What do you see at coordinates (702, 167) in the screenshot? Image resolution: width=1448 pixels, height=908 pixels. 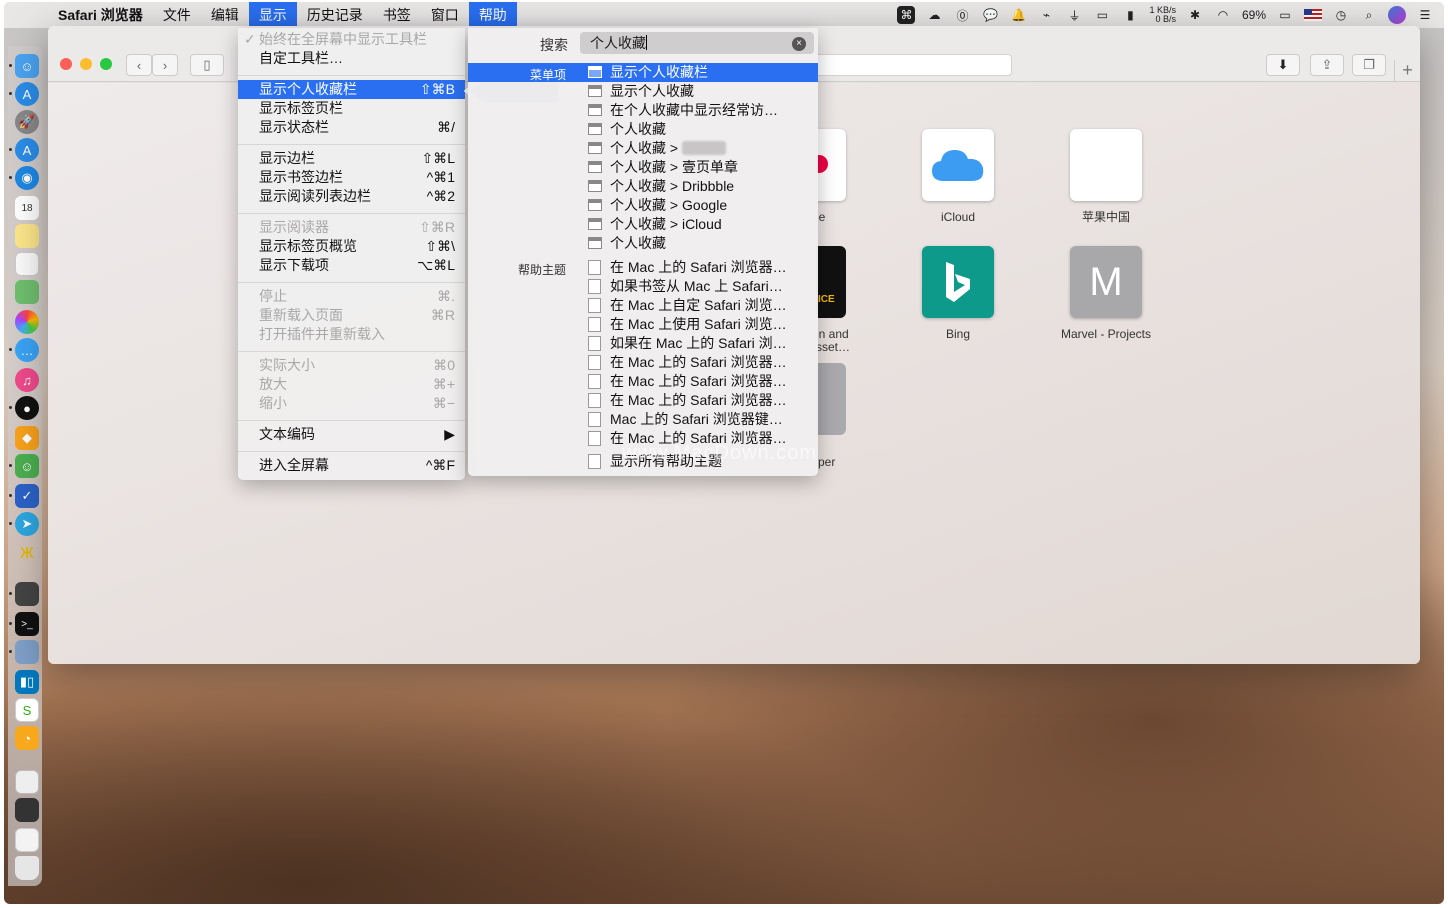 I see `menu-result: 个人收藏 > 壹页单章` at bounding box center [702, 167].